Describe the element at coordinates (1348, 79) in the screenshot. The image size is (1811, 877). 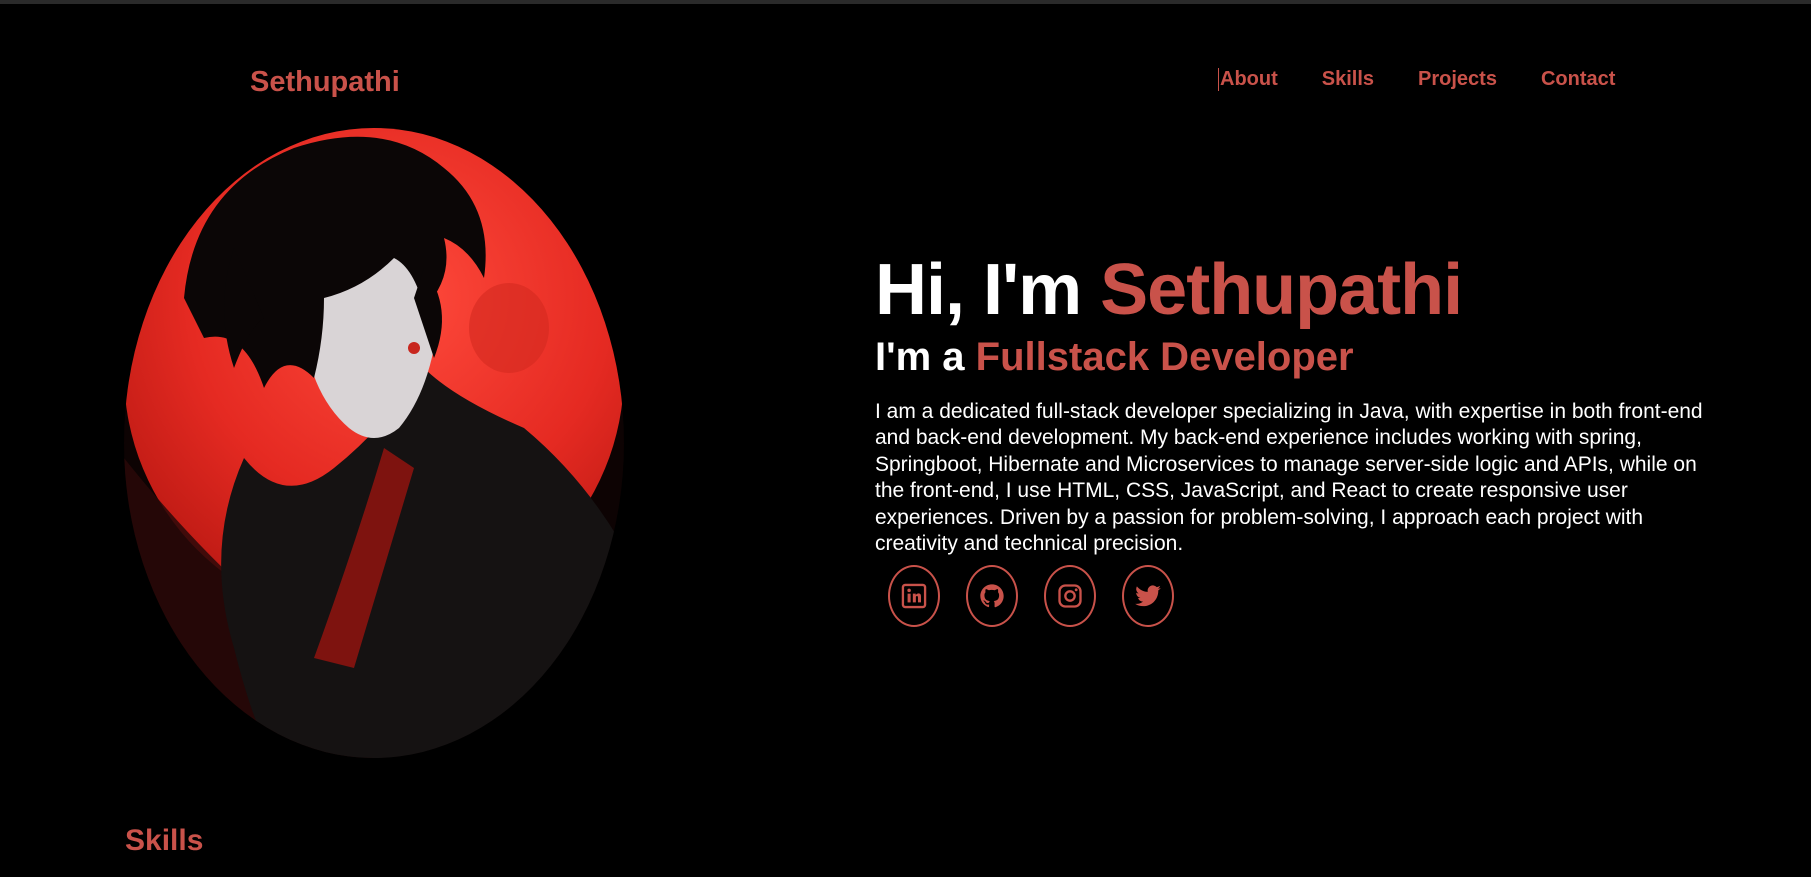
I see `nav-link-skills: Skills` at that location.